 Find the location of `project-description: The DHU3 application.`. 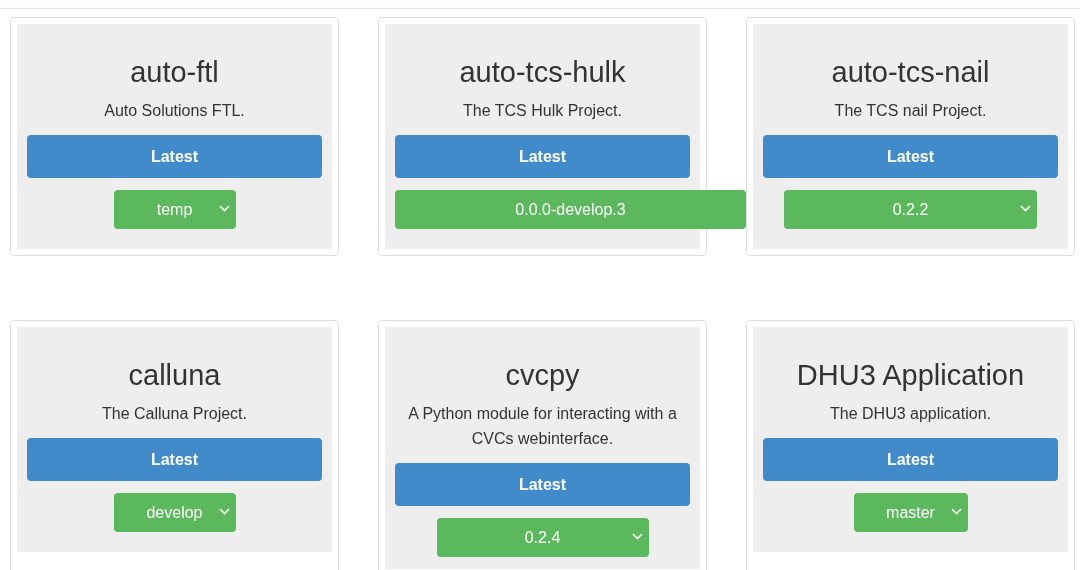

project-description: The DHU3 application. is located at coordinates (910, 414).